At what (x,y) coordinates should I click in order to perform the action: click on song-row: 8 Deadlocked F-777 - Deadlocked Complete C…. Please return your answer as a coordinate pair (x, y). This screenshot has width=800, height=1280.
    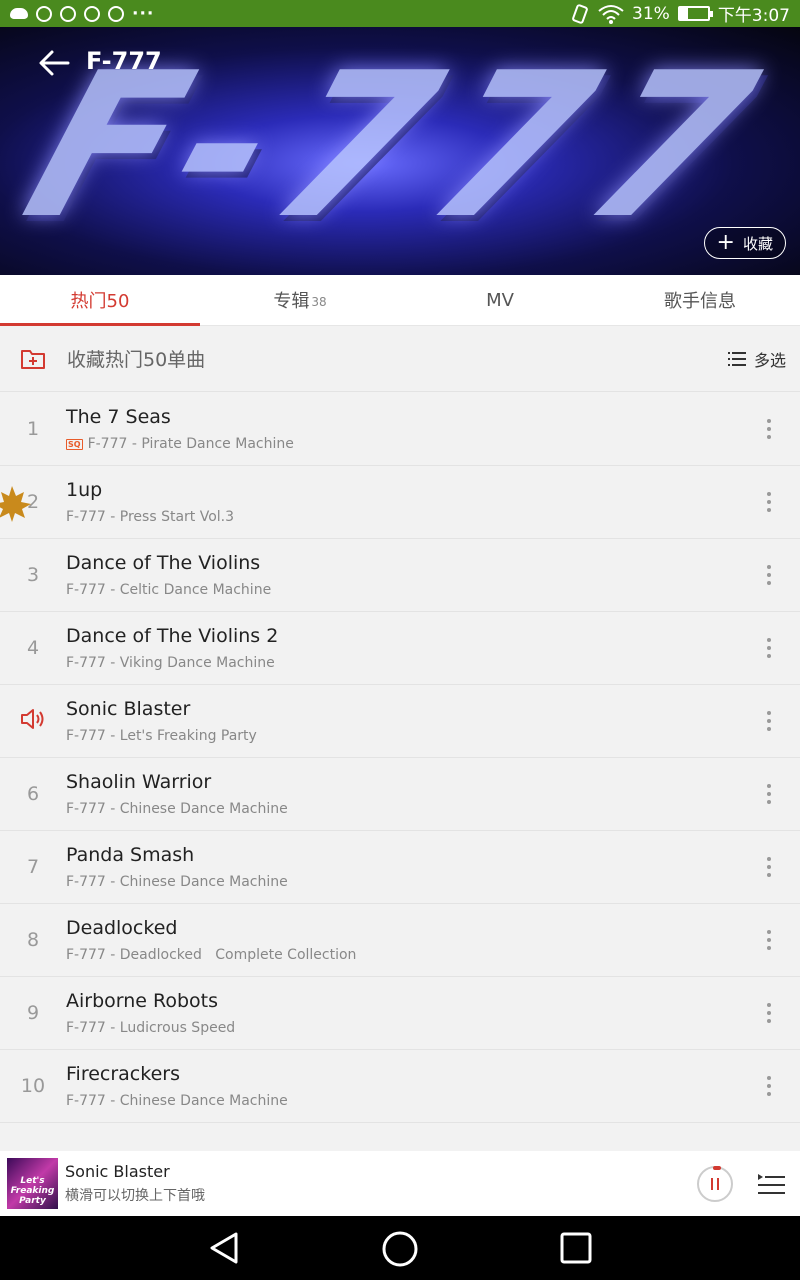
    Looking at the image, I should click on (400, 940).